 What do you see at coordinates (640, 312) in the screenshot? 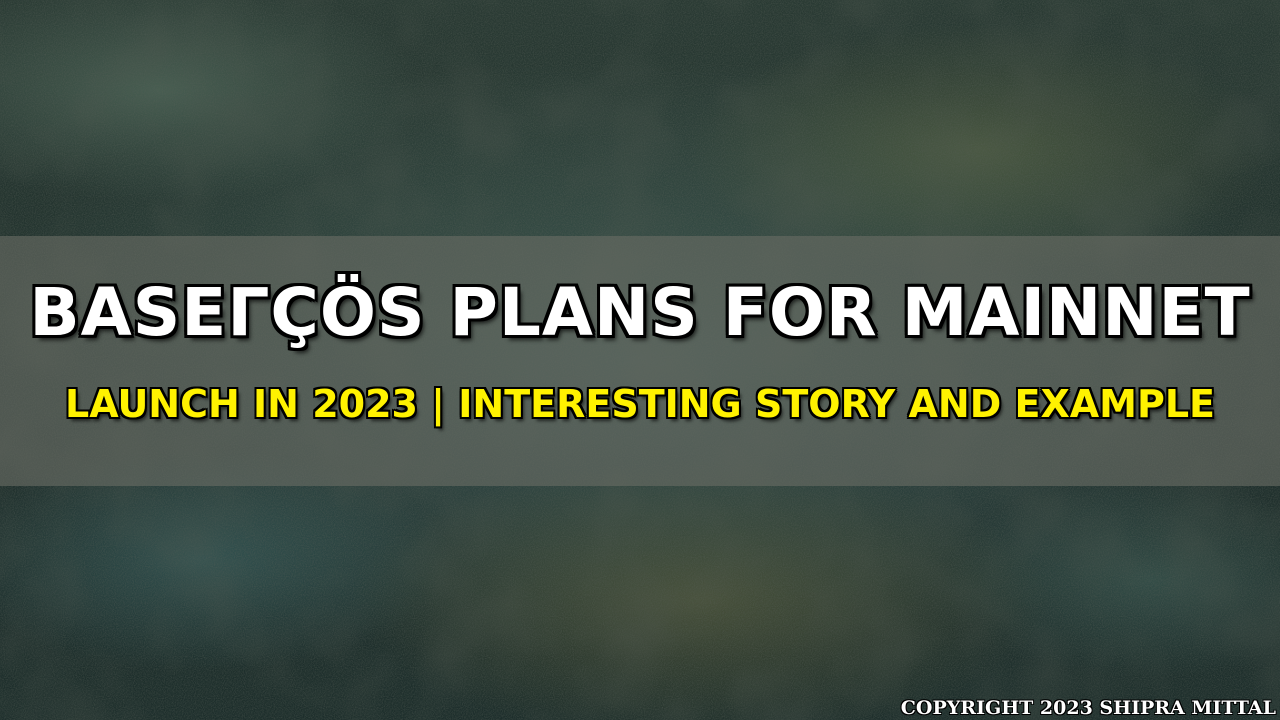
I see `headline-title: BASEΓÇÖS PLANS FOR MAINNET` at bounding box center [640, 312].